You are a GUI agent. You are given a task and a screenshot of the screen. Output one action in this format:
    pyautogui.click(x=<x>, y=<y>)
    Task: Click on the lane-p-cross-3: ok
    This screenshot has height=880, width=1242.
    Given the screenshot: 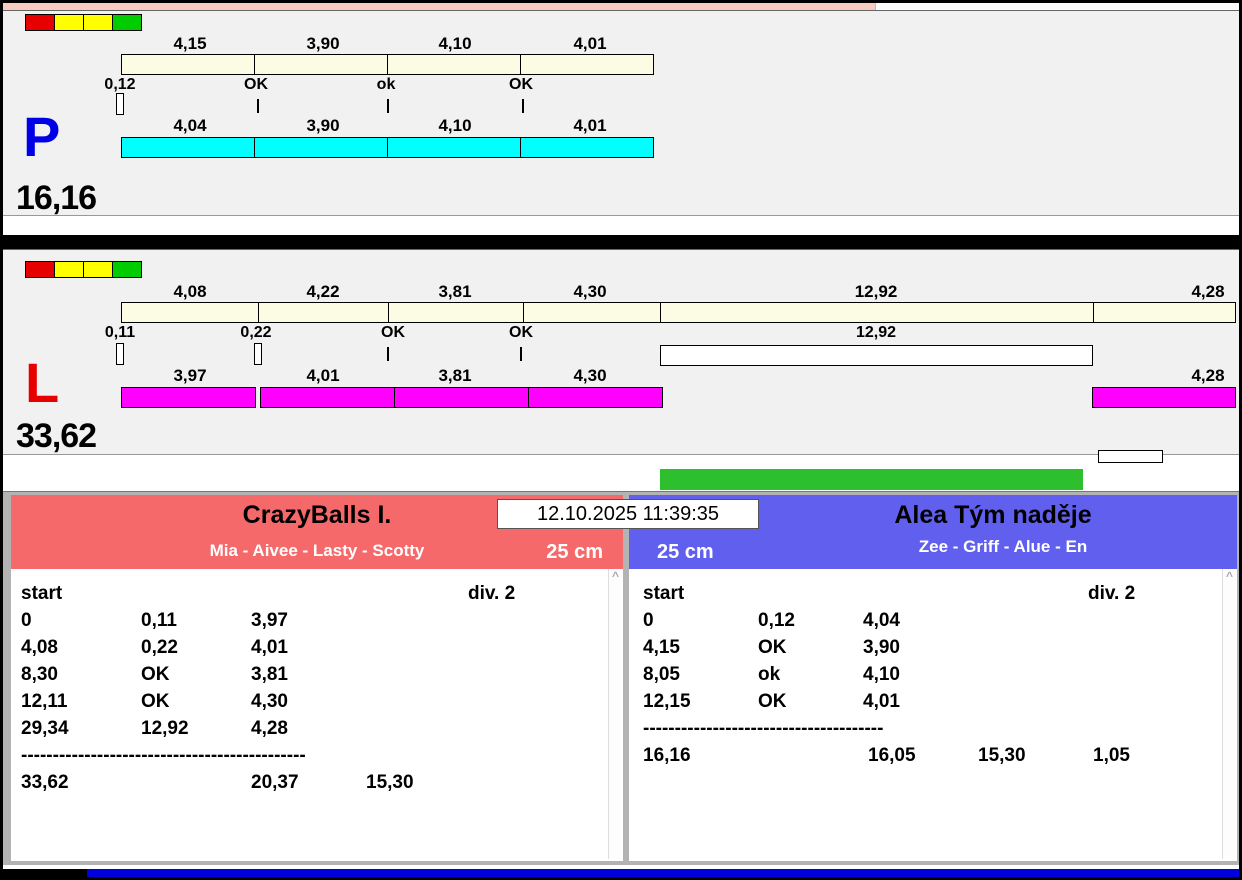 What is the action you would take?
    pyautogui.click(x=386, y=84)
    